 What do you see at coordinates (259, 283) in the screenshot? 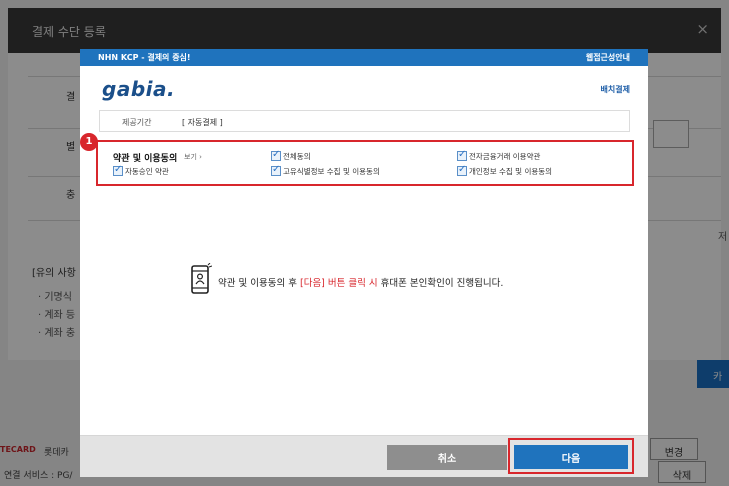
I see `message-text: 약관 및 이용동의 후` at bounding box center [259, 283].